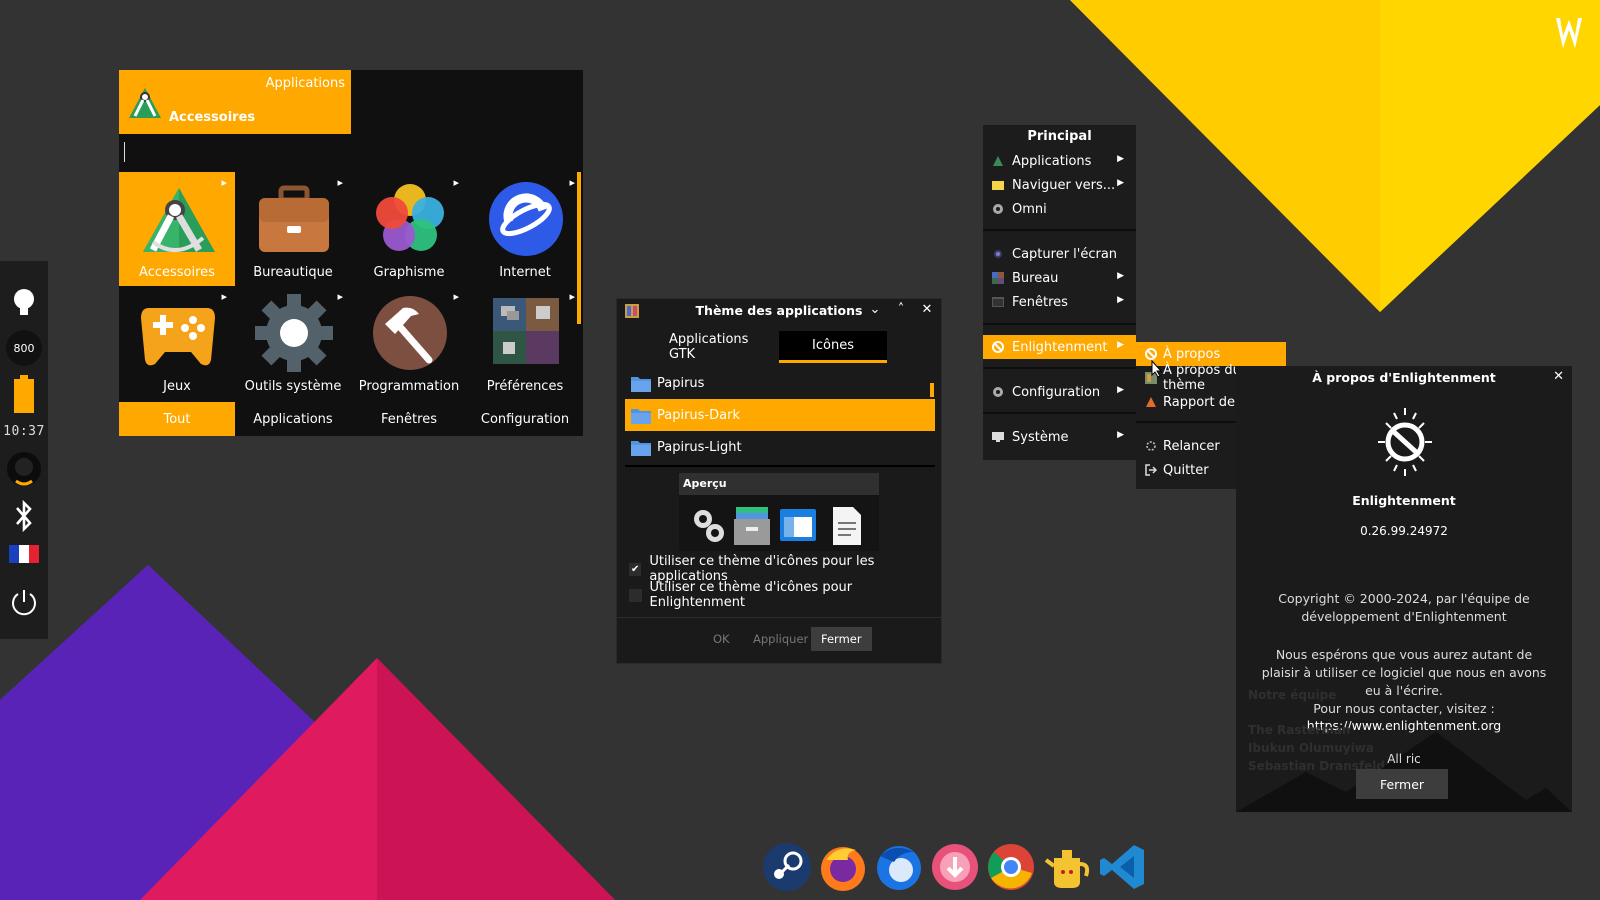 The width and height of the screenshot is (1600, 900). I want to click on app-tile-label: Programmation, so click(409, 386).